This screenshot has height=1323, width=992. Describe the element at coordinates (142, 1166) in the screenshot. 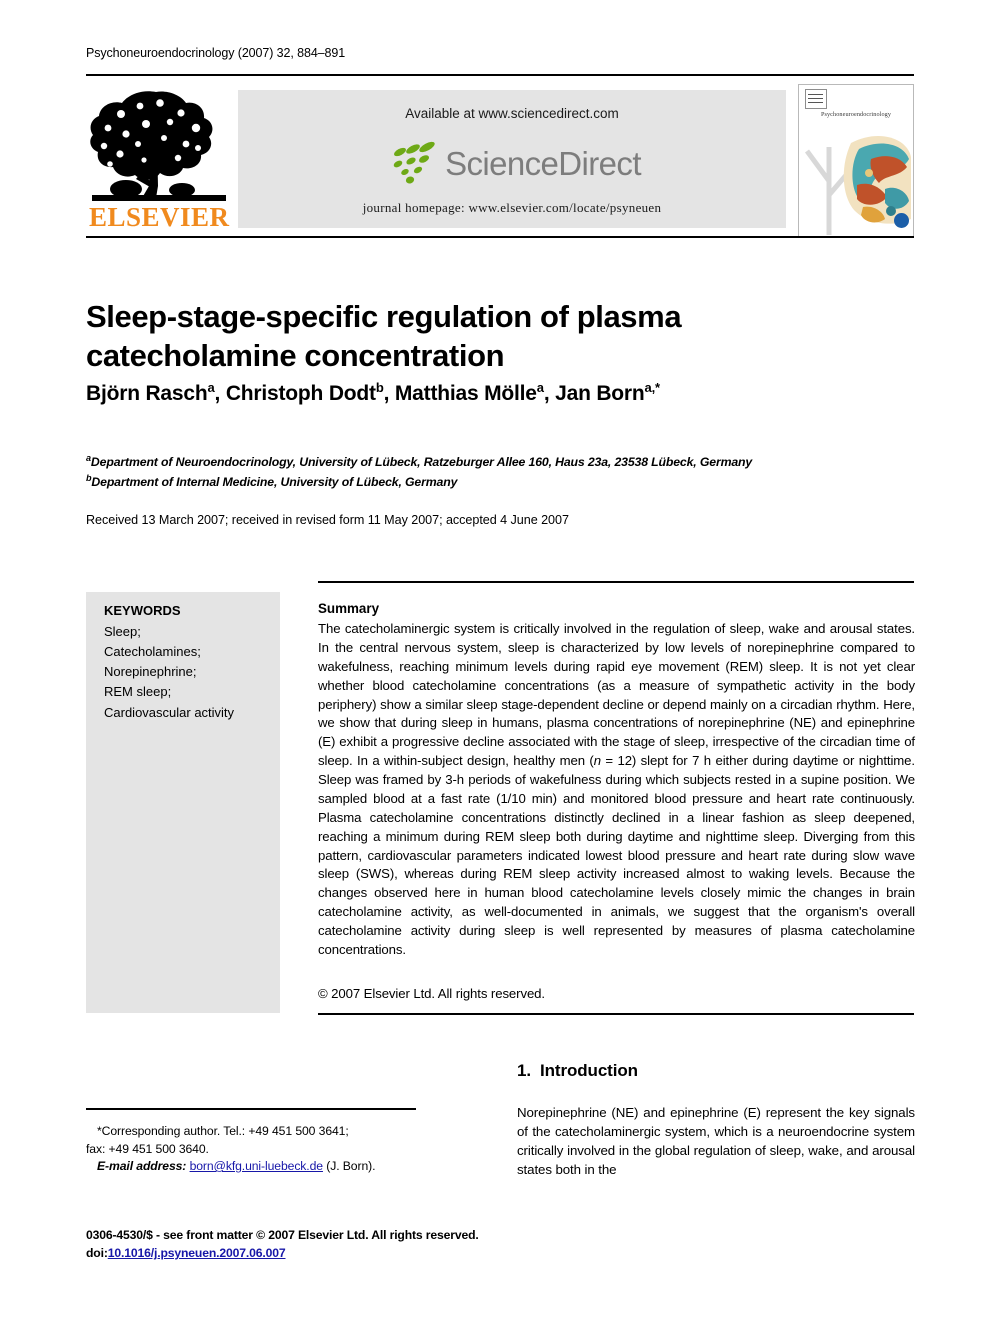

I see `email-label: E-mail address:` at that location.